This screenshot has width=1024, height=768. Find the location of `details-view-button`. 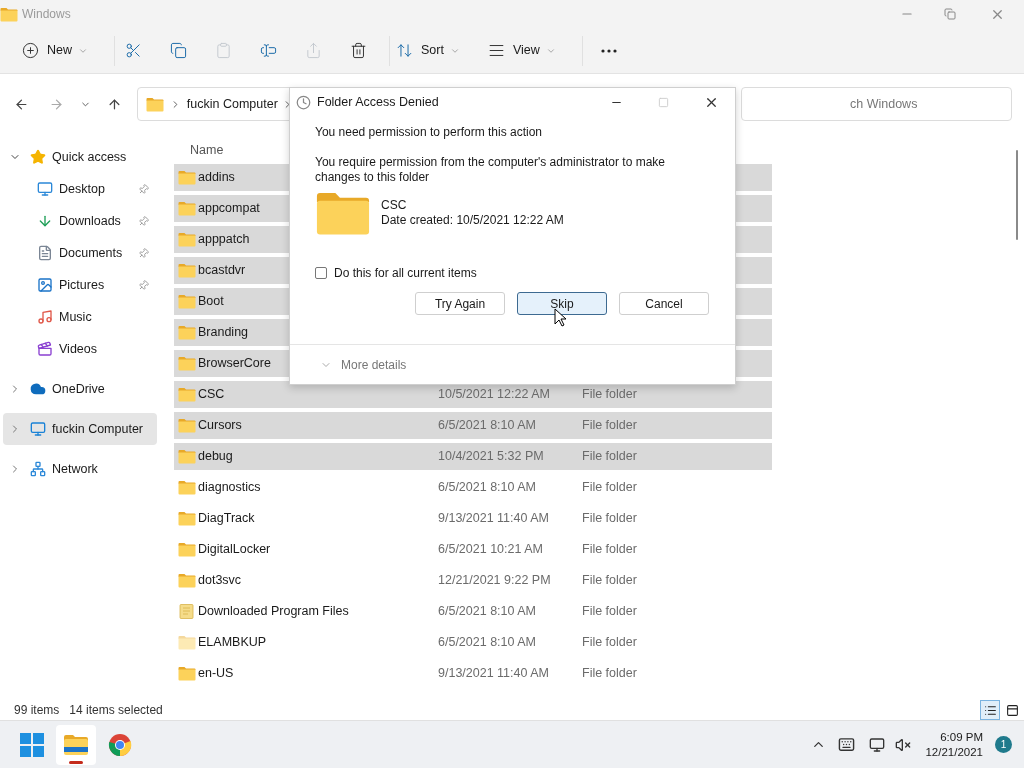

details-view-button is located at coordinates (990, 710).